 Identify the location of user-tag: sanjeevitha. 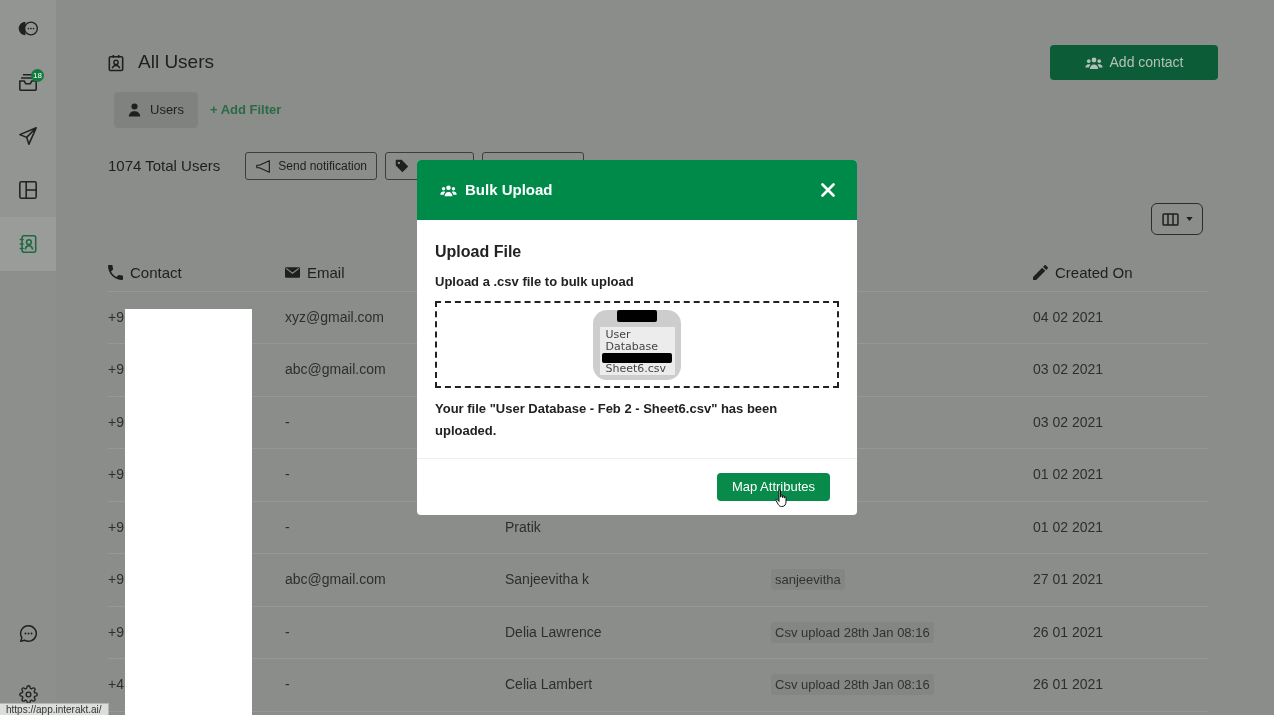
(808, 580).